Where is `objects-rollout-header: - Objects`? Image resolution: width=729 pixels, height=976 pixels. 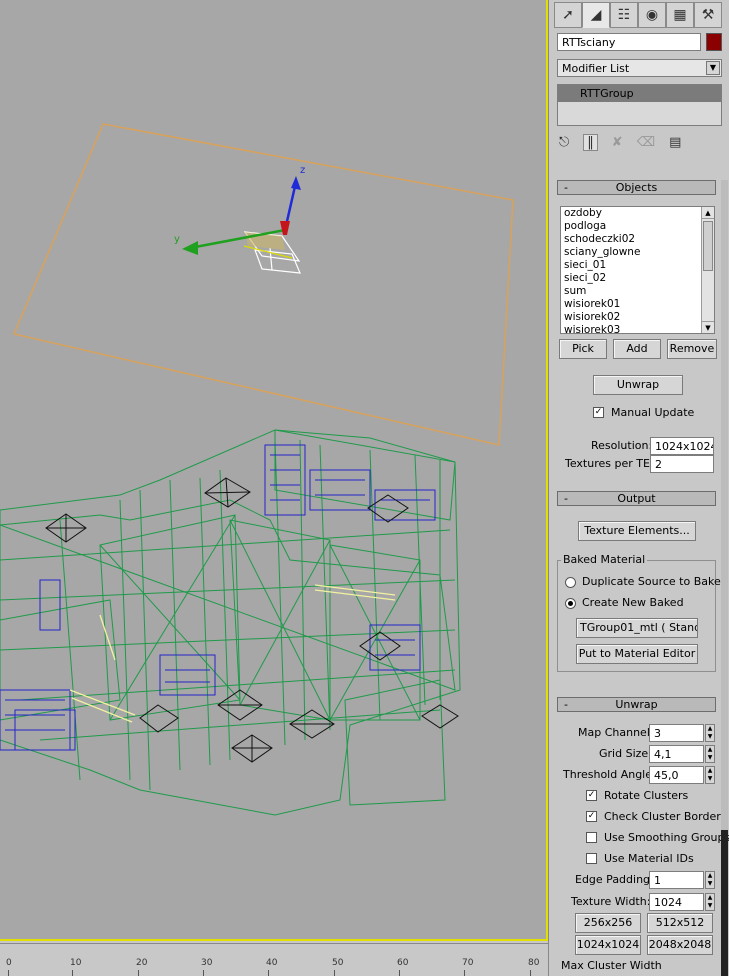 objects-rollout-header: - Objects is located at coordinates (636, 187).